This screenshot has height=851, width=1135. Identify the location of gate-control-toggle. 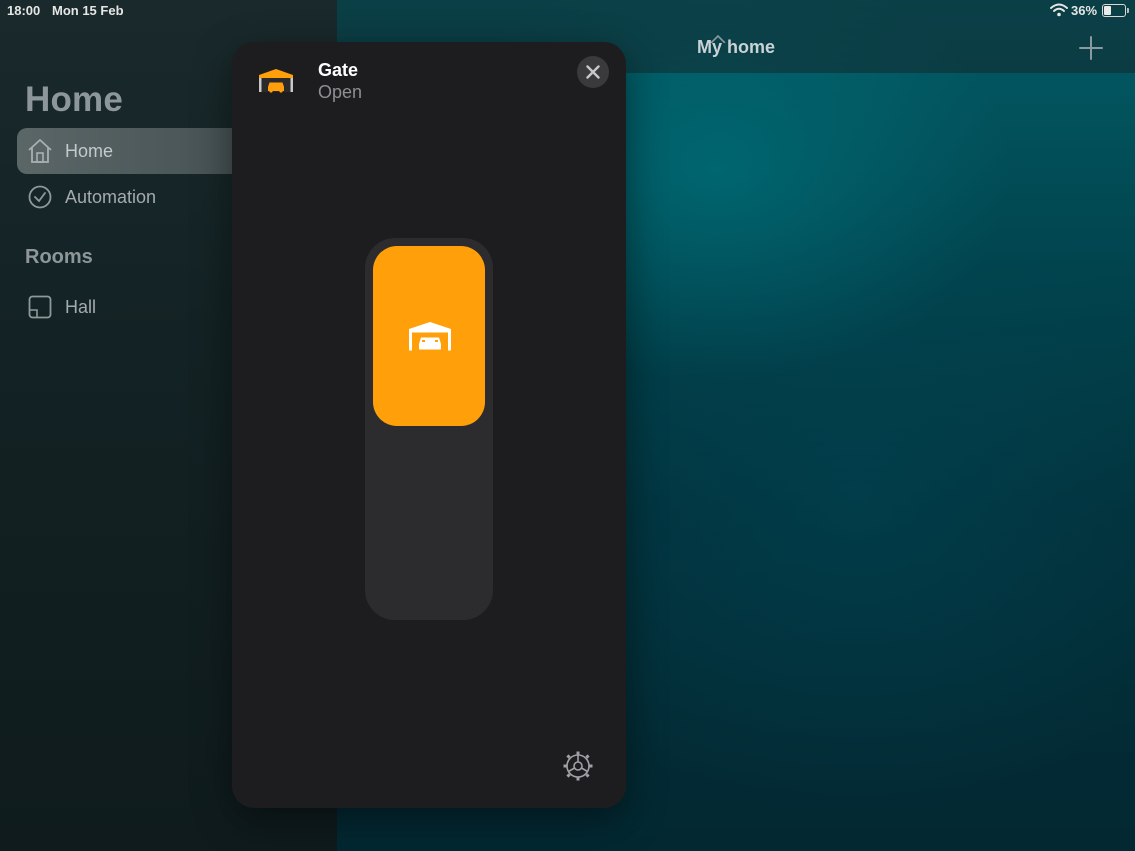
(429, 429).